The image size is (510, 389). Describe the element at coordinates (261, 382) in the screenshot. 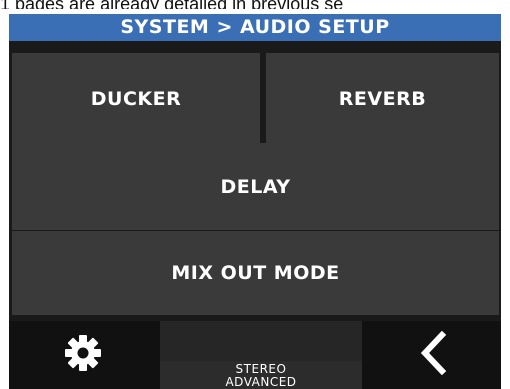

I see `mode-line-2: ADVANCED` at that location.